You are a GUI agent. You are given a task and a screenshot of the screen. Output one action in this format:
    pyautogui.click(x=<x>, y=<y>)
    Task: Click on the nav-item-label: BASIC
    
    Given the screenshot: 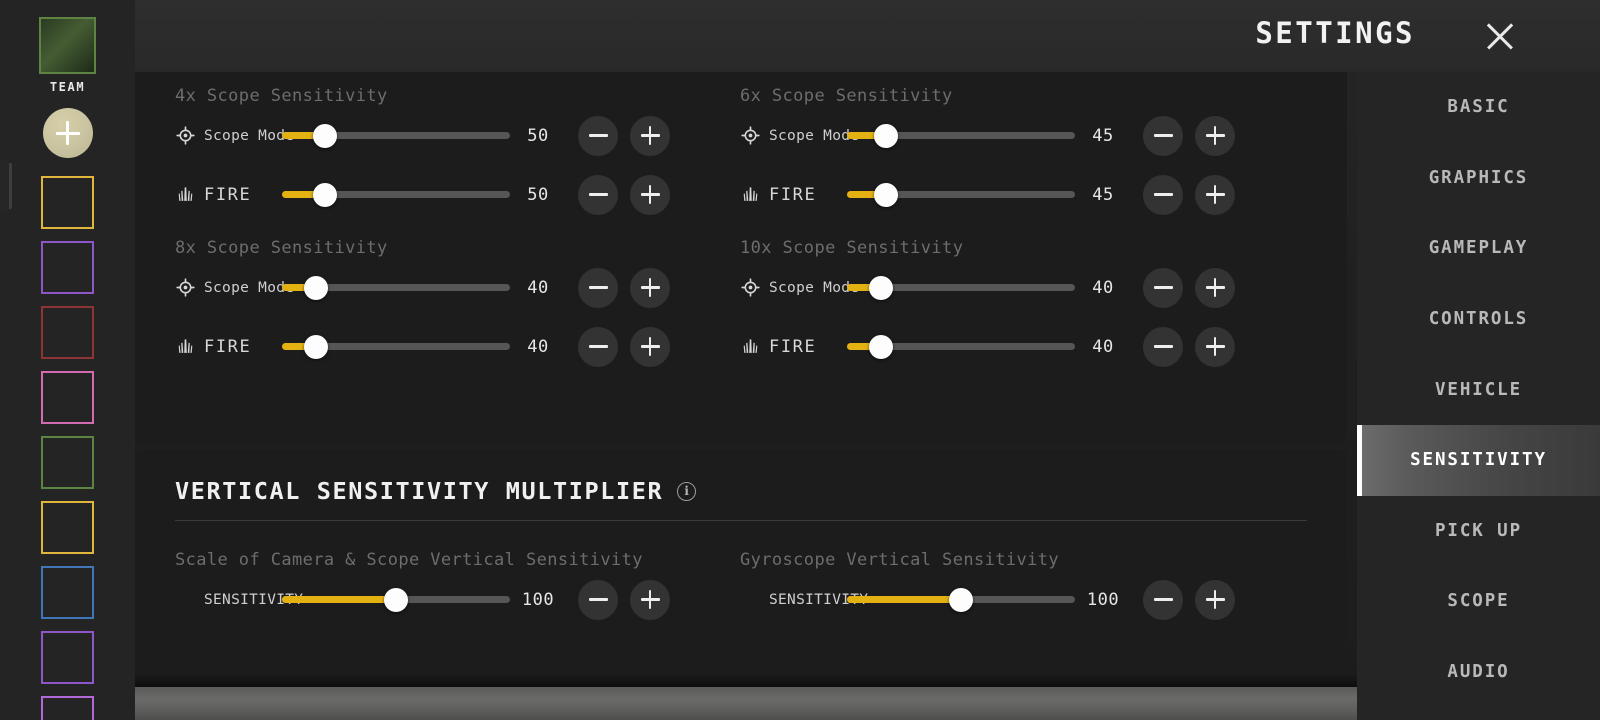 What is the action you would take?
    pyautogui.click(x=1478, y=107)
    